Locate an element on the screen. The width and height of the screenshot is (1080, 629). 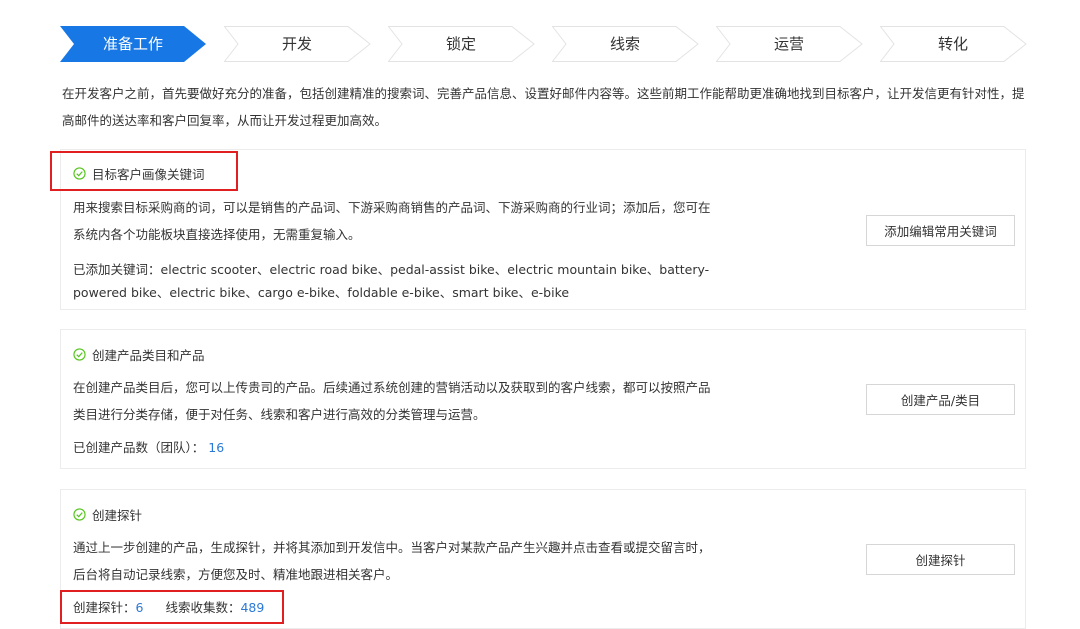
card-title-text: 创建产品类目和产品 is located at coordinates (148, 355).